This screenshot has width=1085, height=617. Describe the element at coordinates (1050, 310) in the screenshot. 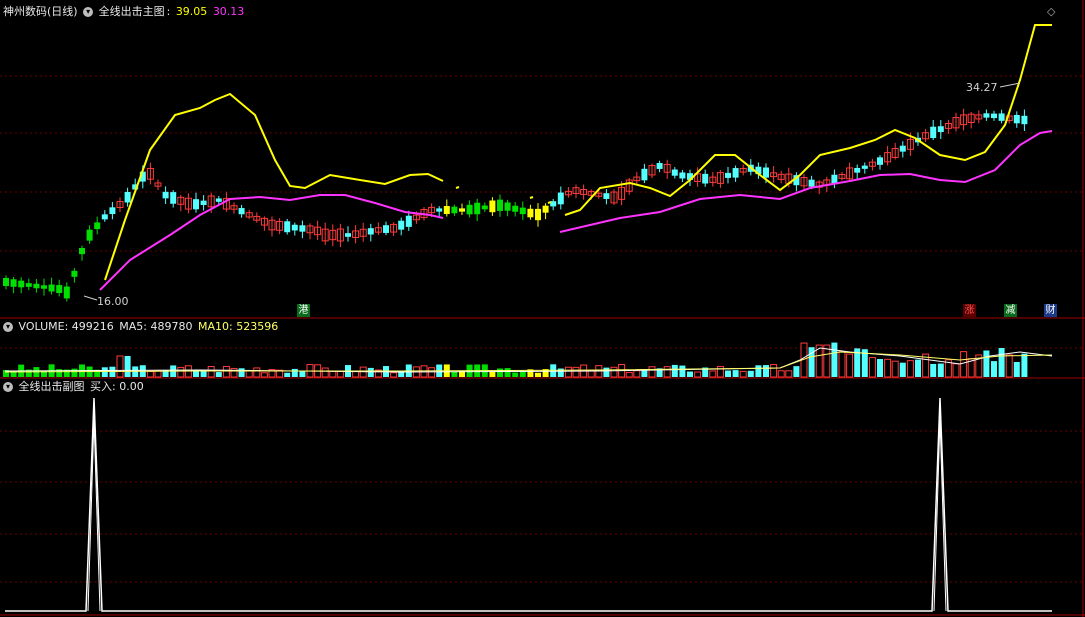

I see `tag-cai: 财` at that location.